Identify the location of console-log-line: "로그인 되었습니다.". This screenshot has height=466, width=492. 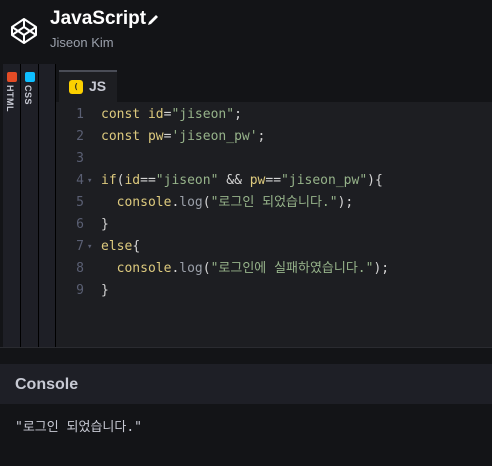
(78, 427).